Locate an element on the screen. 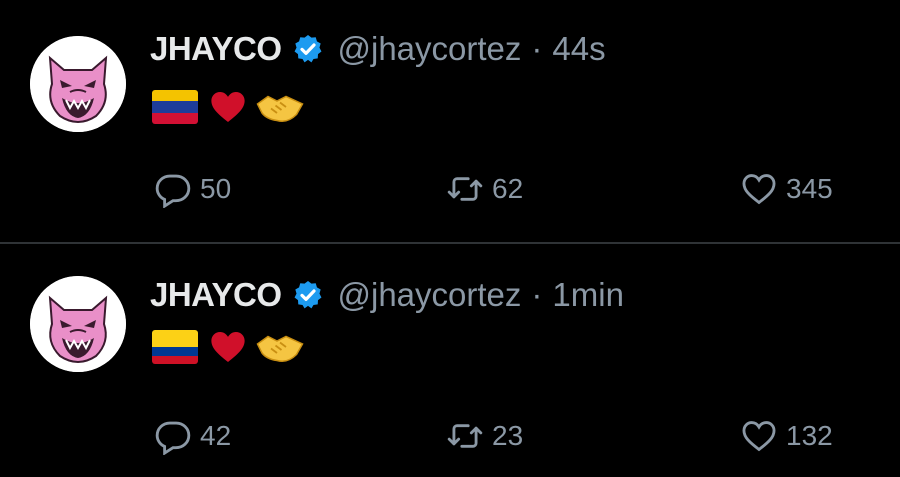 The image size is (900, 477). tweet-header: JHAYCO @jhaycortez · 1min is located at coordinates (387, 295).